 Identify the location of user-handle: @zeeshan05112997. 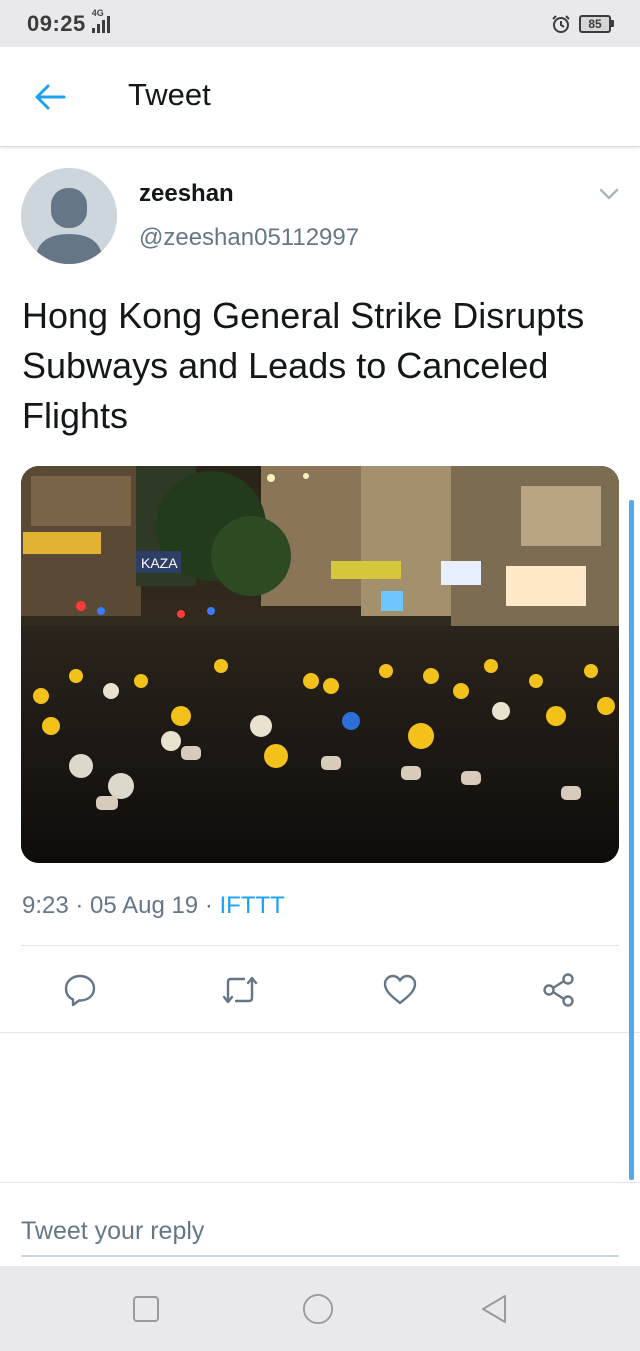
(249, 238).